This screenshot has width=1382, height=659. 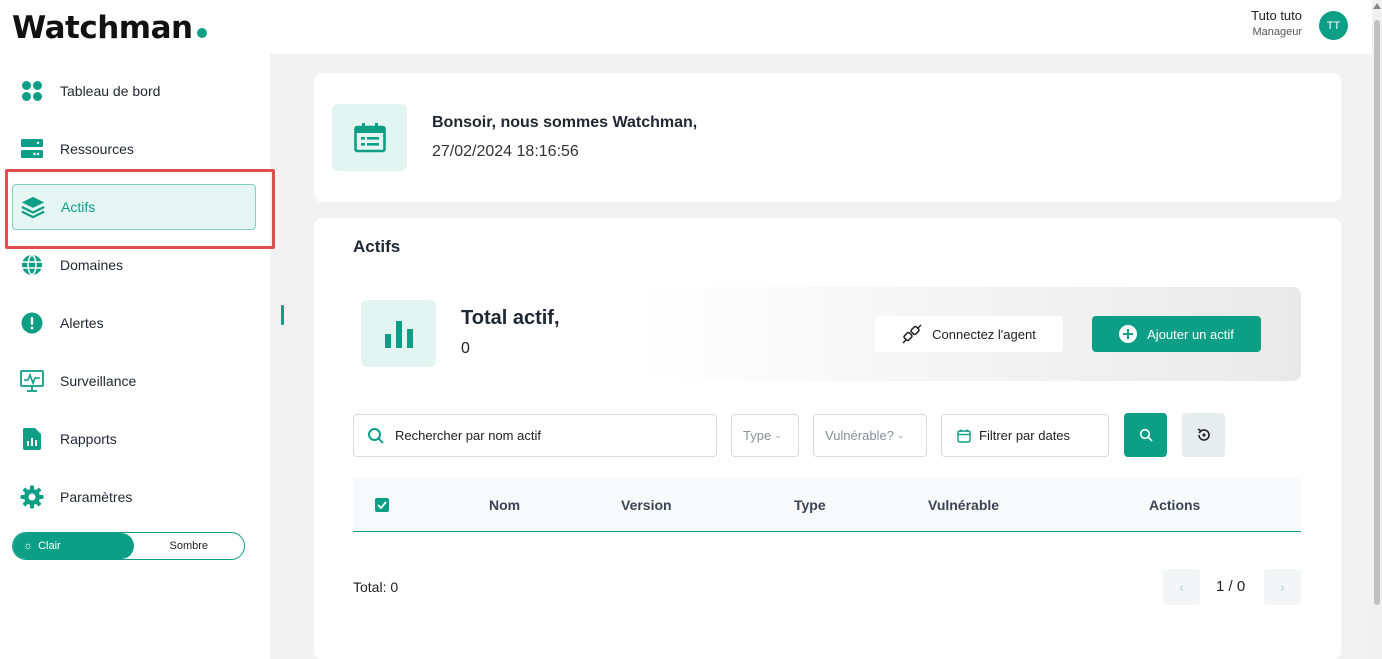 What do you see at coordinates (32, 497) in the screenshot?
I see `gear-icon` at bounding box center [32, 497].